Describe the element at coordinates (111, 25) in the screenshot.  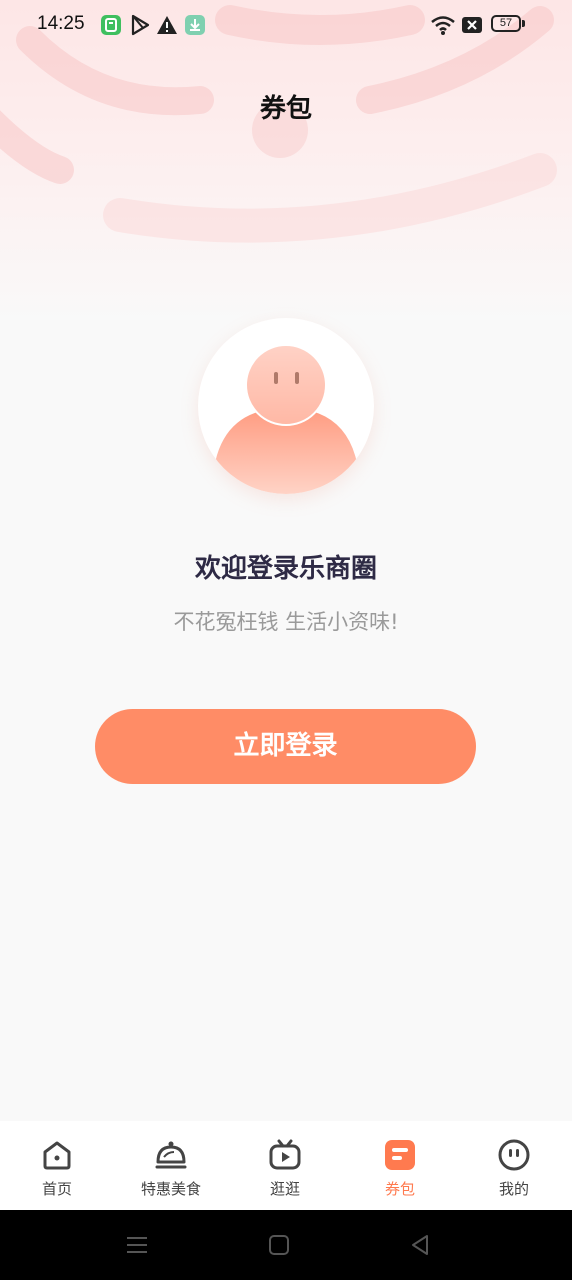
I see `app-notification-icon` at that location.